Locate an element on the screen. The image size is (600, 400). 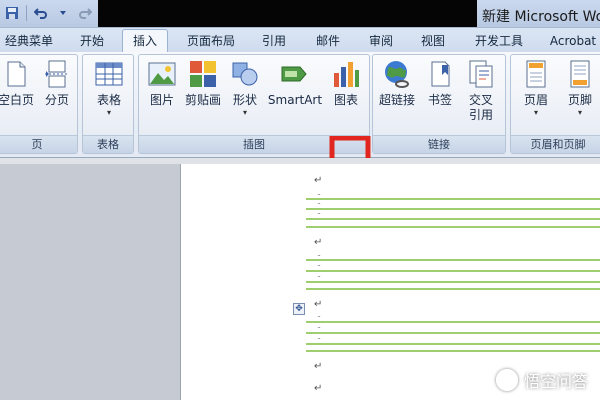
group-header-footer: 页眉 ▾ 页脚 ▾ 页眉和页脚 is located at coordinates (555, 104).